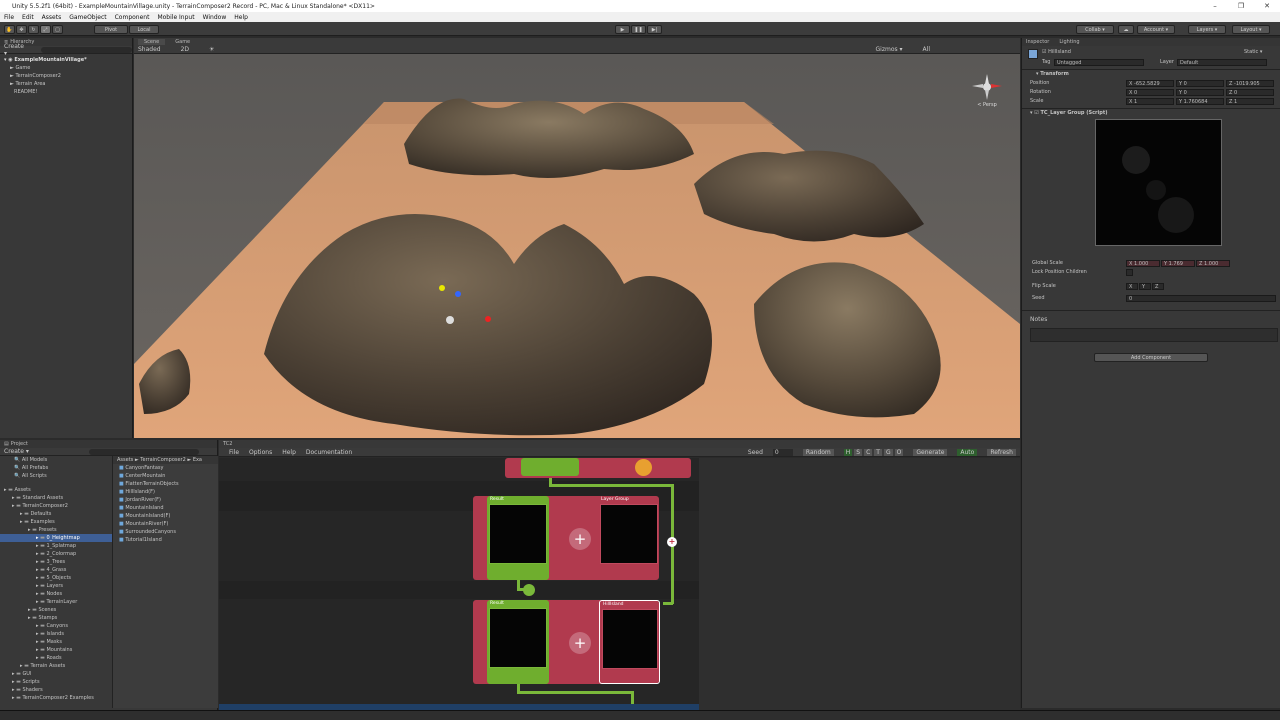  I want to click on menu-gameobject: GameObject, so click(87, 17).